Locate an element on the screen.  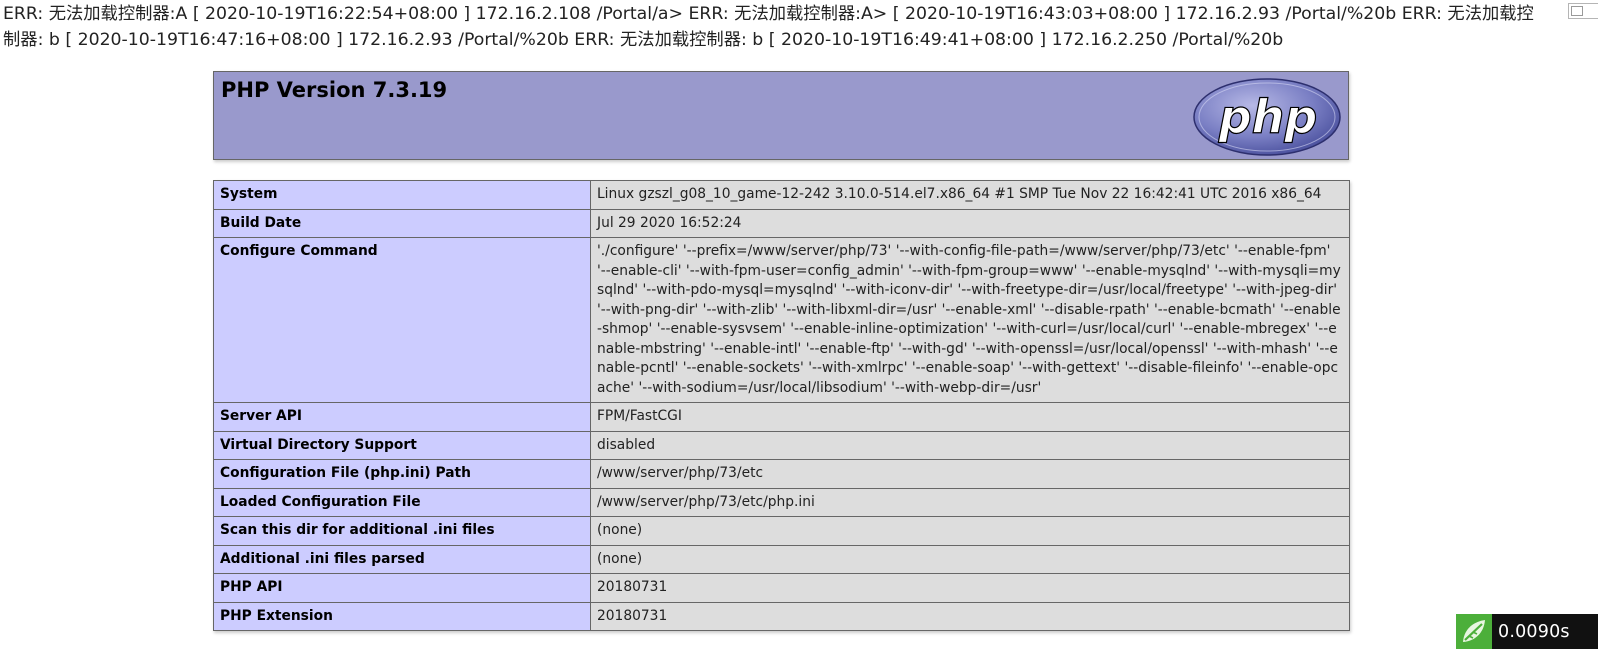
row-label: Additional .ini files parsed is located at coordinates (402, 559).